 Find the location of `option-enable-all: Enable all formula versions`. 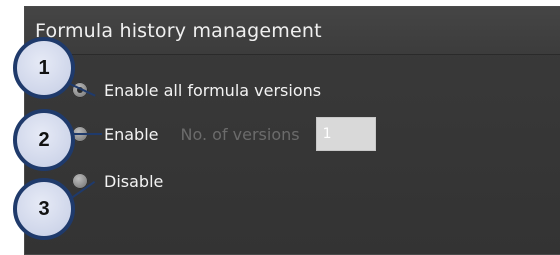

option-enable-all: Enable all formula versions is located at coordinates (196, 90).